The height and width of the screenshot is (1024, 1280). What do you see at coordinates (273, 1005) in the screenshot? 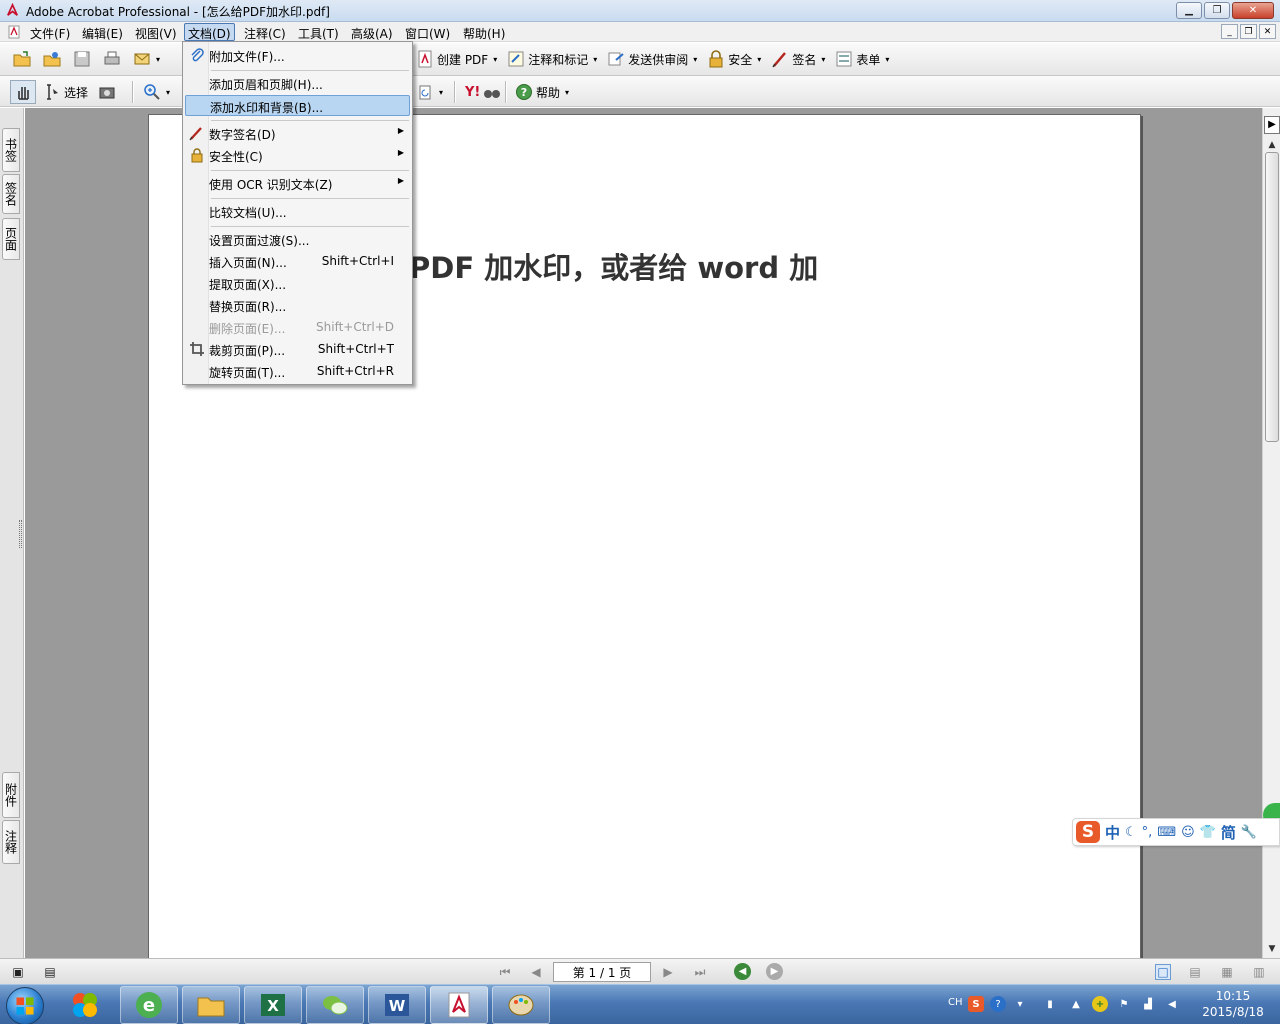
I see `taskbar-app-excel: X` at bounding box center [273, 1005].